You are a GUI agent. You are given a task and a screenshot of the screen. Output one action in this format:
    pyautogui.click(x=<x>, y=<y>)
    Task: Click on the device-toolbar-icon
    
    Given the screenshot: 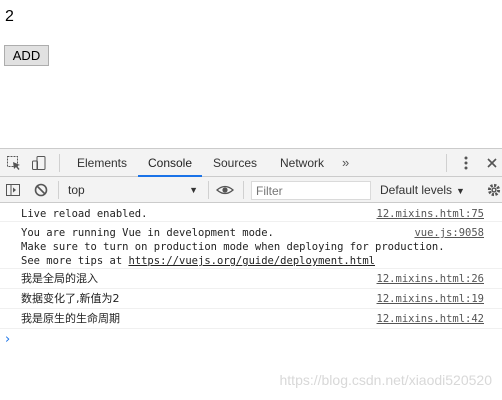 What is the action you would take?
    pyautogui.click(x=39, y=163)
    